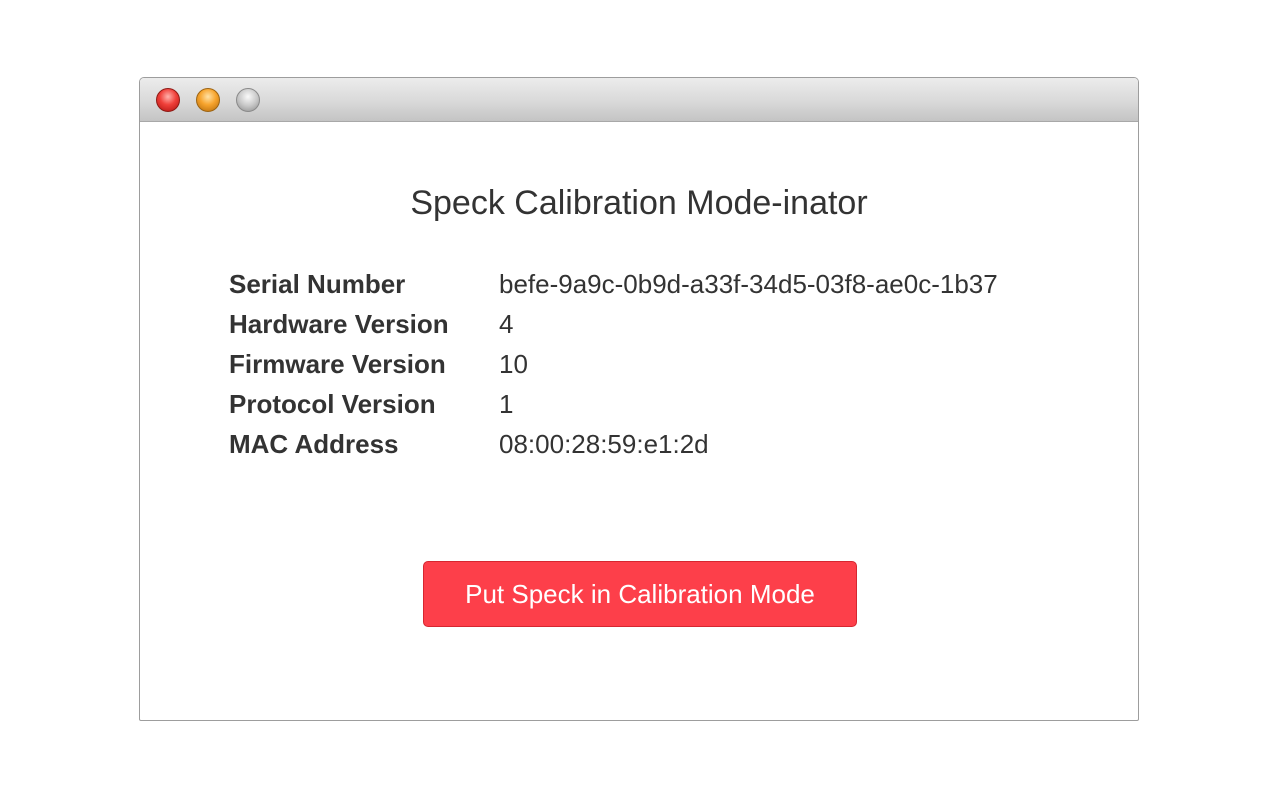  Describe the element at coordinates (639, 100) in the screenshot. I see `window-titlebar` at that location.